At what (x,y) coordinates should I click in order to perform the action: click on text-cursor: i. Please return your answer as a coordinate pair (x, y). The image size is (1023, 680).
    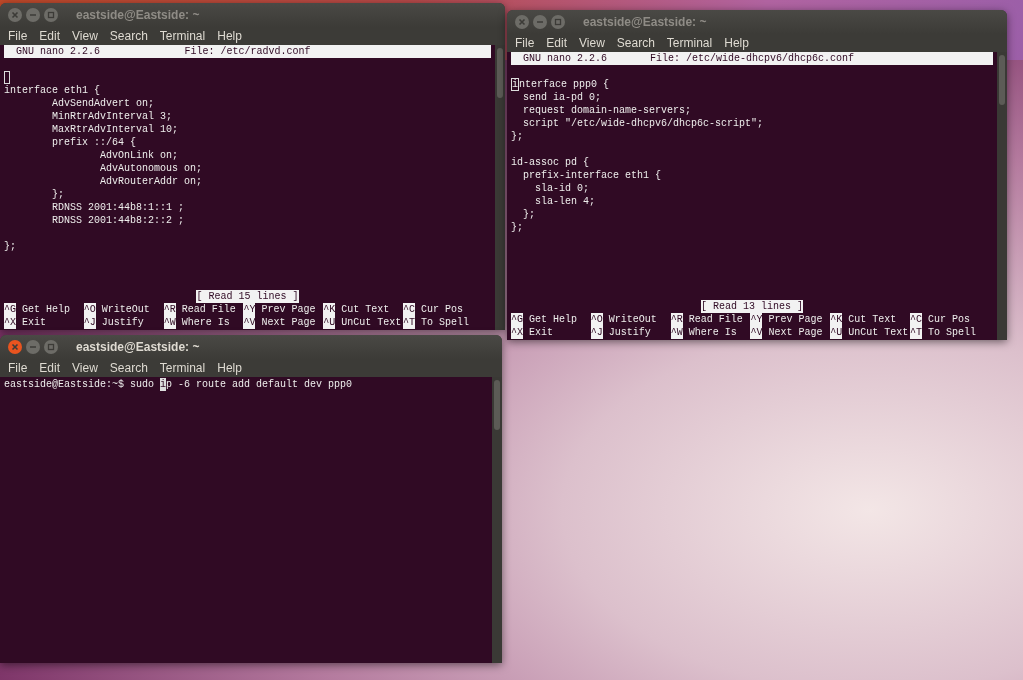
    Looking at the image, I should click on (163, 384).